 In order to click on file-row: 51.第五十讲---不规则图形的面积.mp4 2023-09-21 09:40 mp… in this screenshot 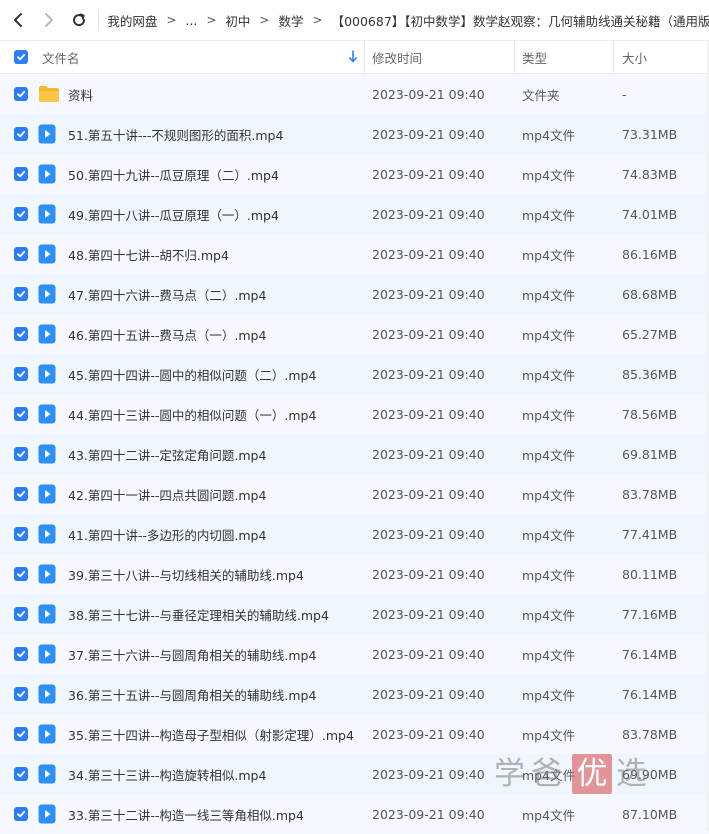, I will do `click(354, 134)`.